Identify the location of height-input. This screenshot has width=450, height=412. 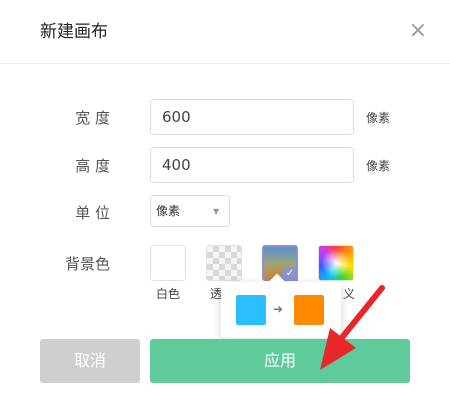
(252, 165).